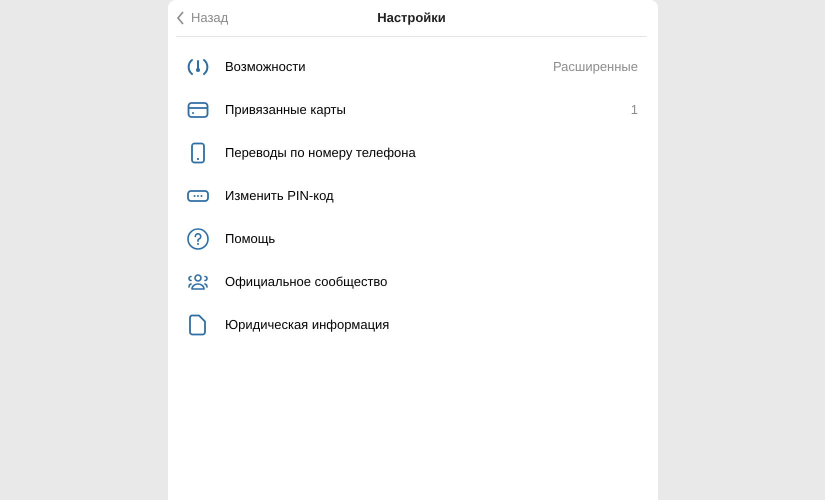 This screenshot has height=500, width=825. What do you see at coordinates (411, 18) in the screenshot?
I see `page-title: Настройки` at bounding box center [411, 18].